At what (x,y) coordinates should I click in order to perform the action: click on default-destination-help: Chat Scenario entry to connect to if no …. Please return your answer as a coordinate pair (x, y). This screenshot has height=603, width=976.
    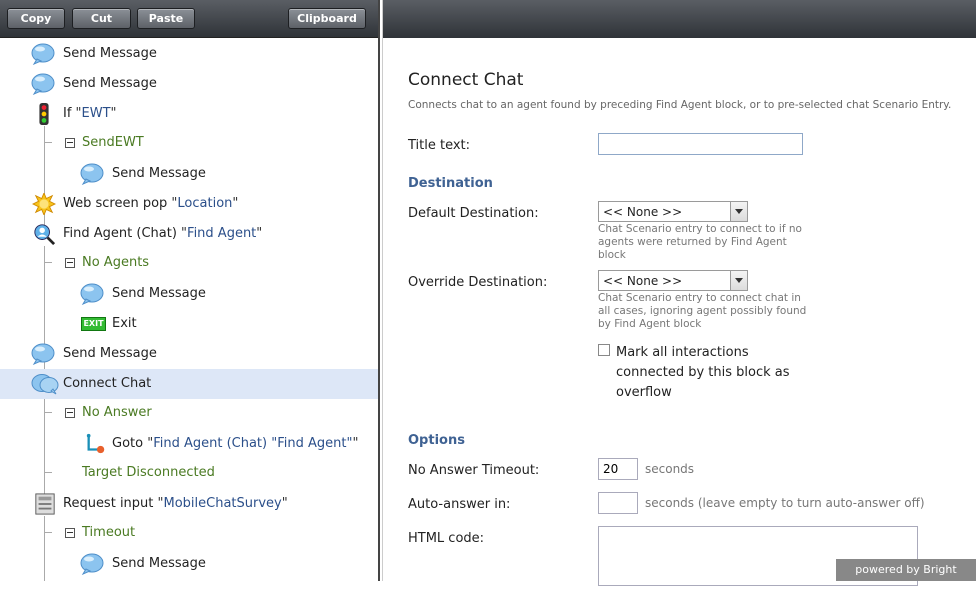
    Looking at the image, I should click on (700, 242).